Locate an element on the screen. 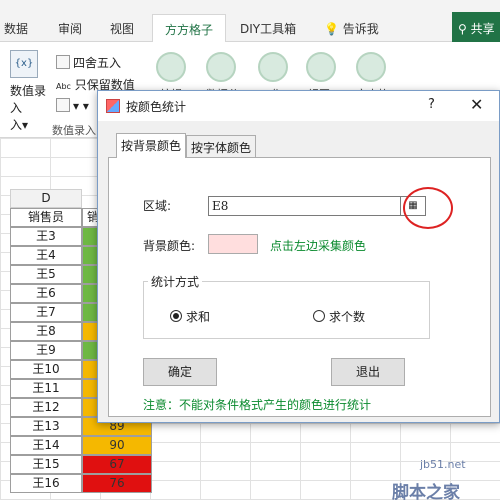 This screenshot has width=500, height=500. highlight-circle is located at coordinates (428, 208).